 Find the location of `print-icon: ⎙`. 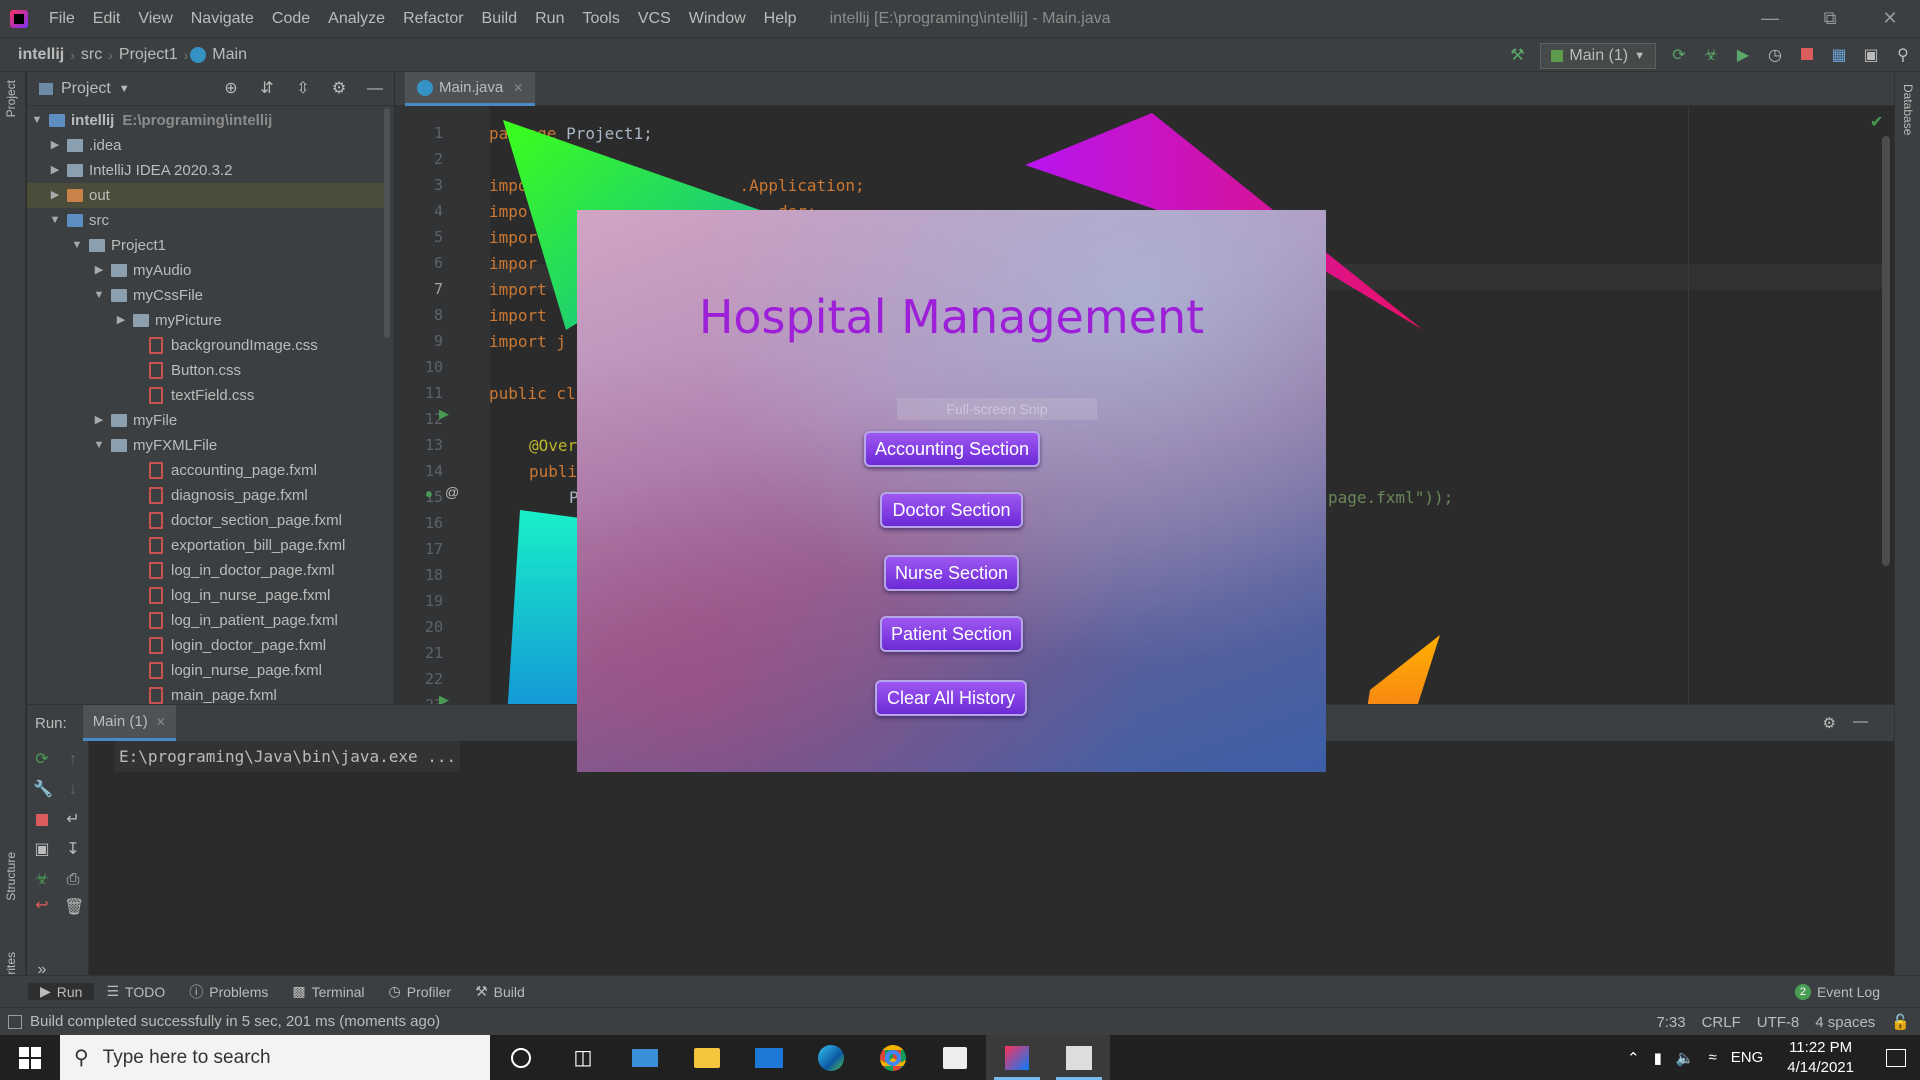

print-icon: ⎙ is located at coordinates (73, 880).